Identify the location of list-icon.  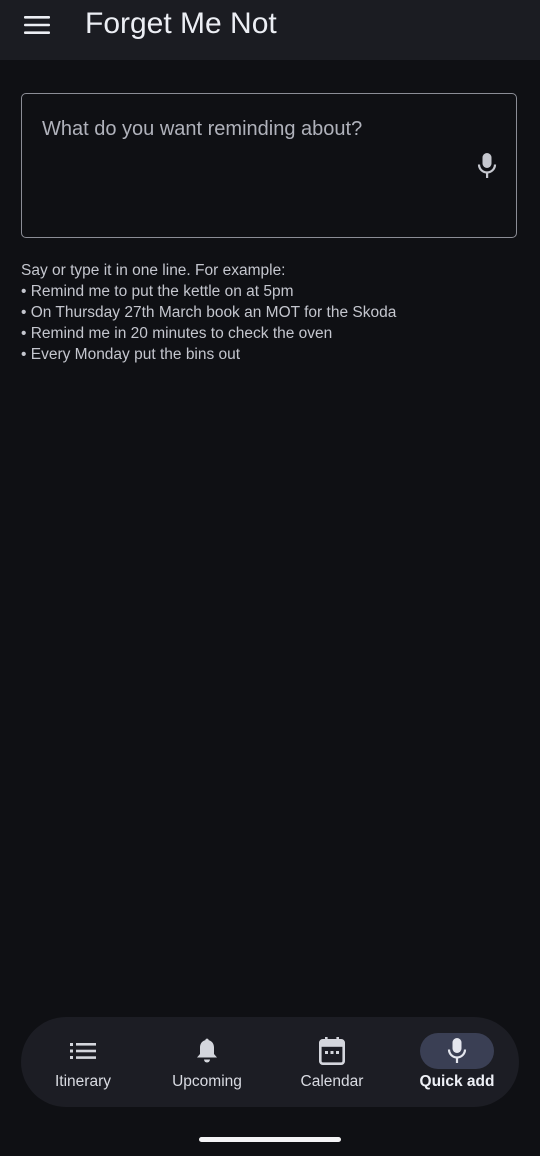
(83, 1051).